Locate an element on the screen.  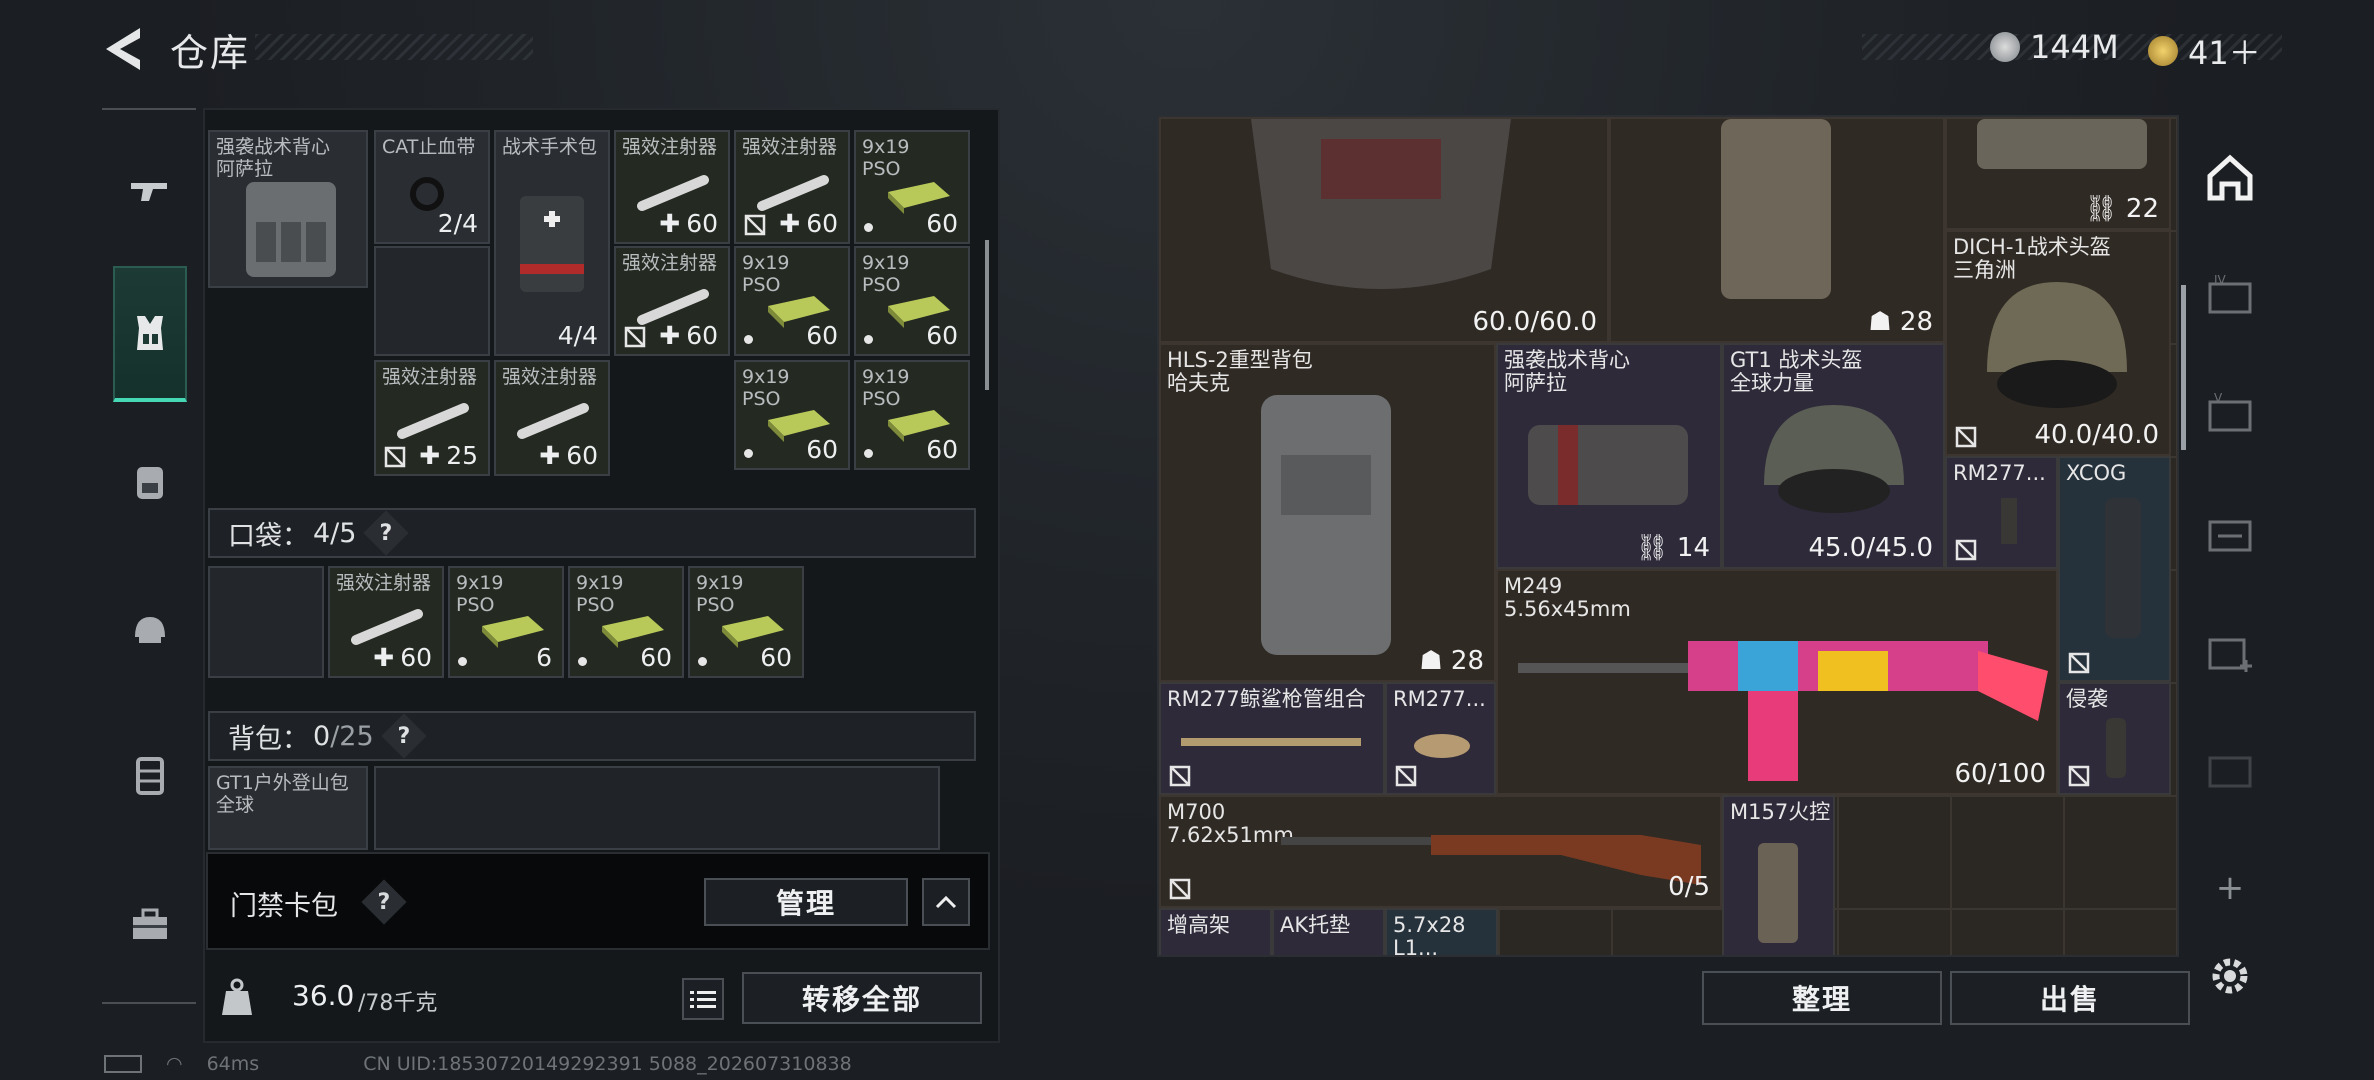
stash-tab-locked-icon is located at coordinates (2230, 770).